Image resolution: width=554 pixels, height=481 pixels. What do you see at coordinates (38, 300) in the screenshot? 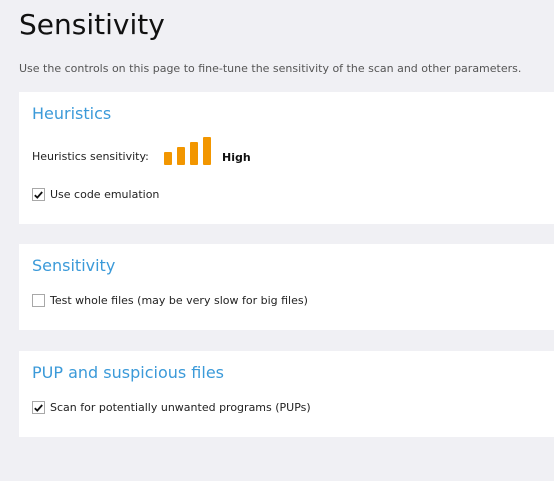
I see `test-whole-files-checkbox` at bounding box center [38, 300].